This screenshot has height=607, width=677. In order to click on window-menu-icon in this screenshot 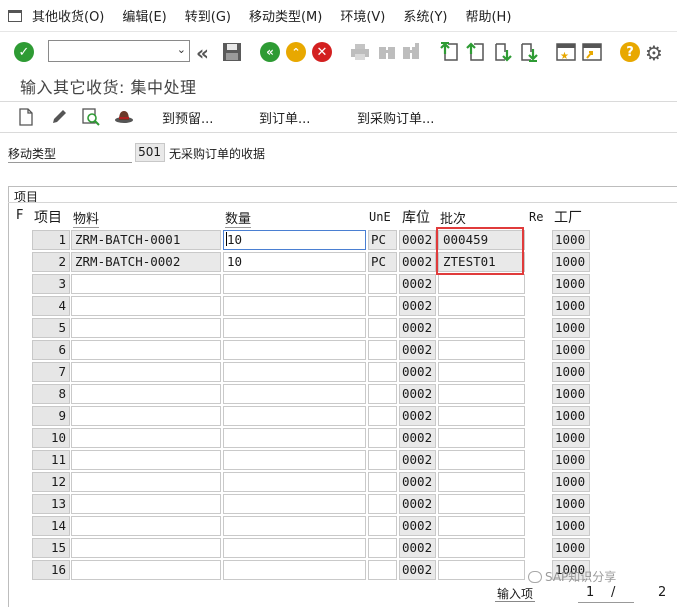, I will do `click(15, 15)`.